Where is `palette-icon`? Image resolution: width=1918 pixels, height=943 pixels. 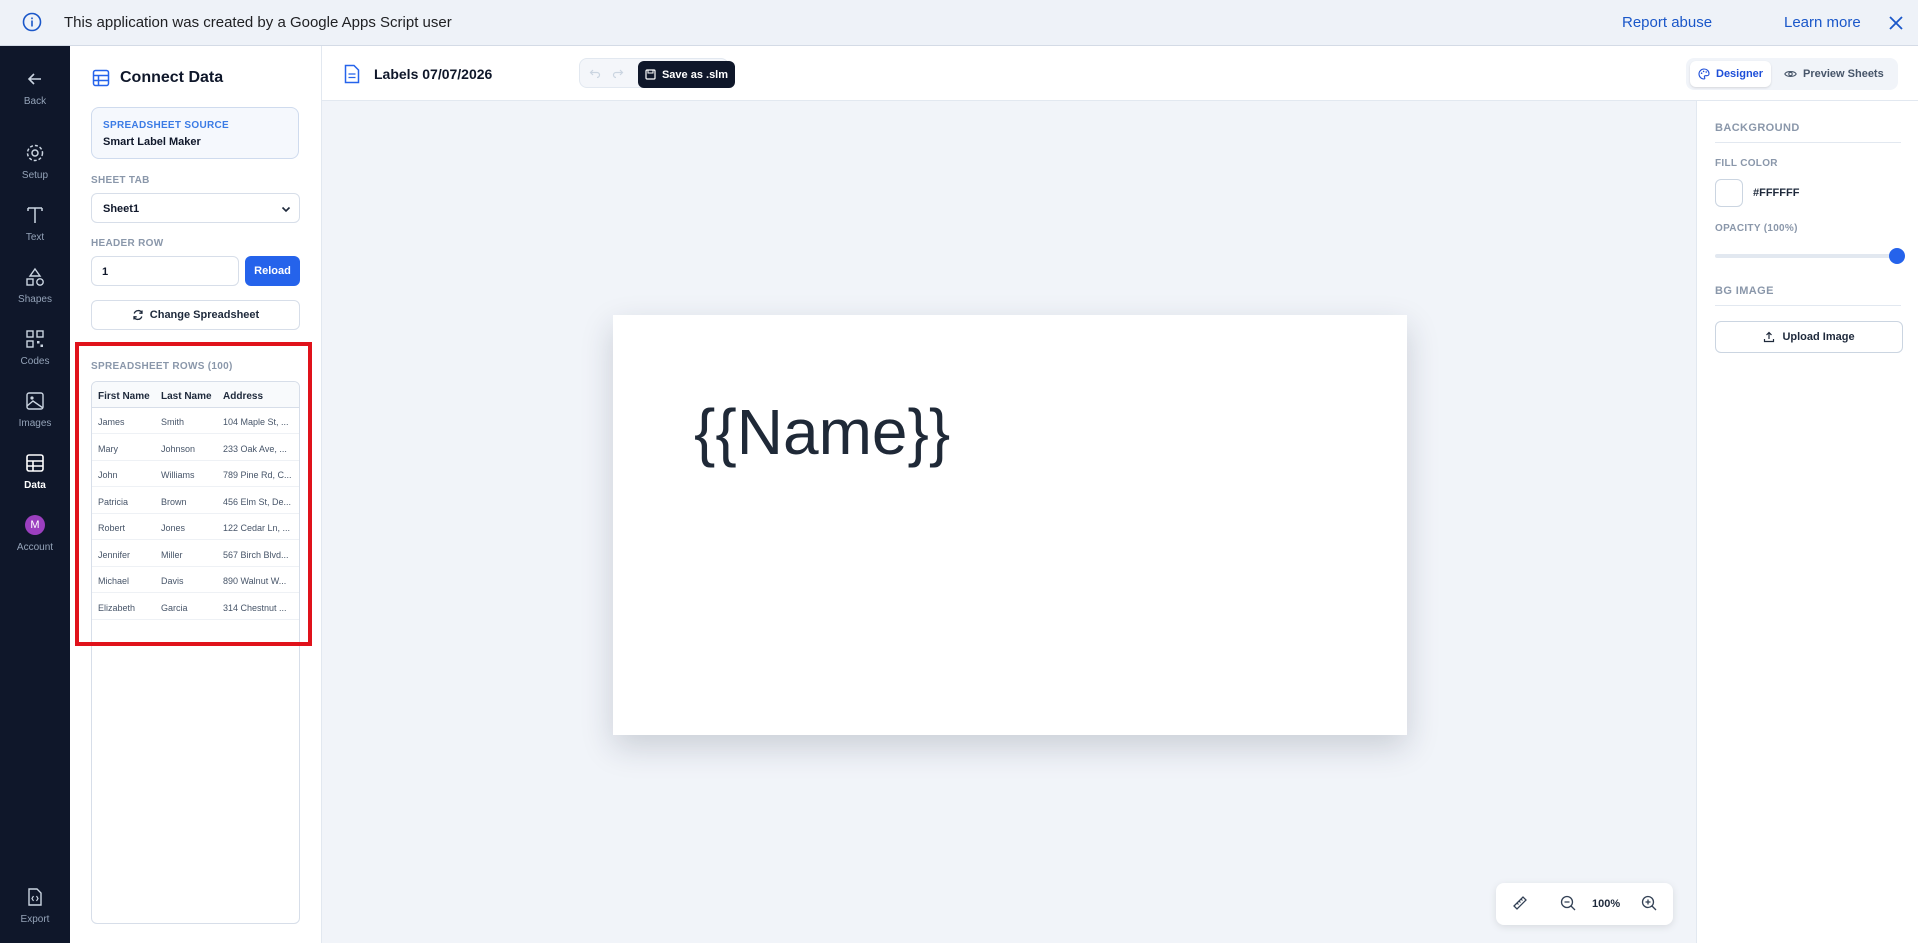 palette-icon is located at coordinates (1704, 74).